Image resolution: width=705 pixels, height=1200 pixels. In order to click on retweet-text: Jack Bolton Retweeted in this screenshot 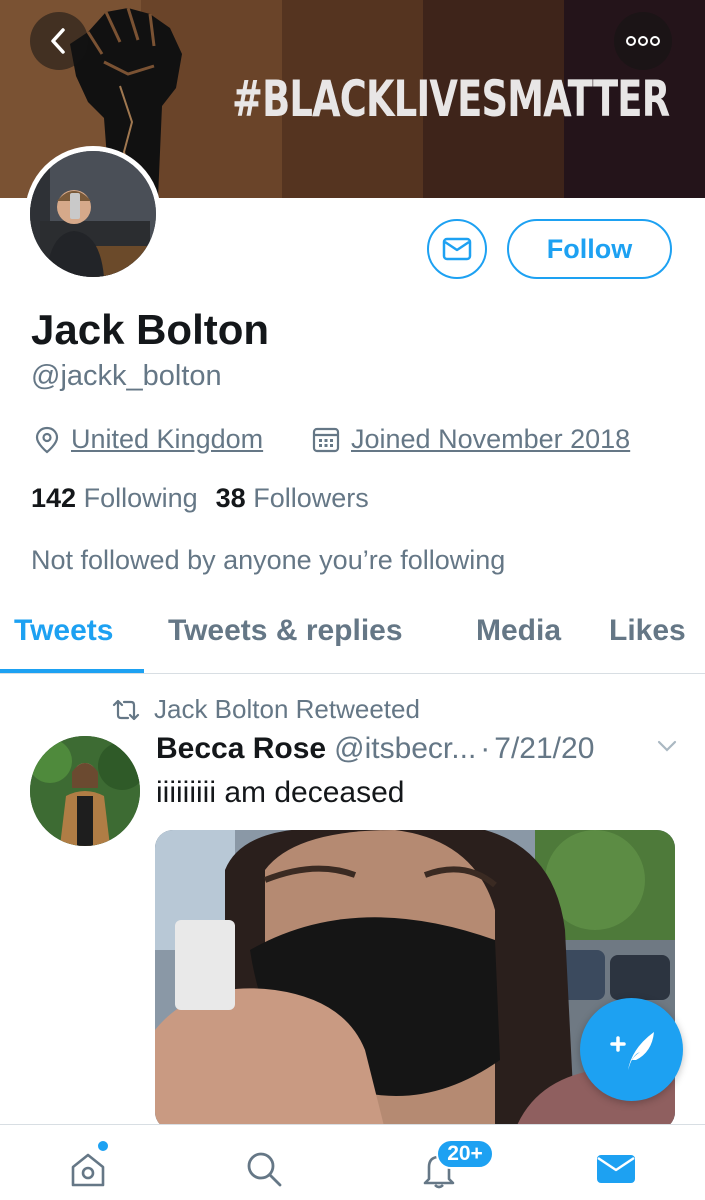, I will do `click(287, 709)`.